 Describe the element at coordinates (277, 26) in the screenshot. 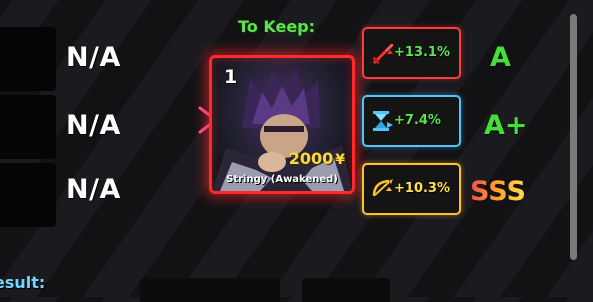

I see `to-keep-title: To Keep:` at that location.